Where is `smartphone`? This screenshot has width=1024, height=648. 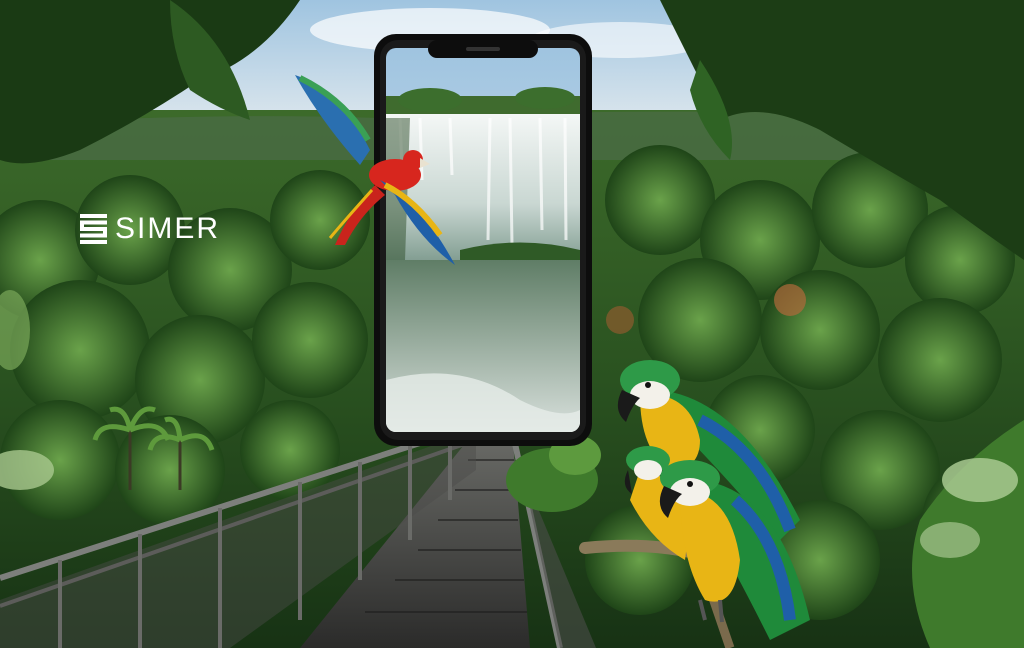 smartphone is located at coordinates (483, 240).